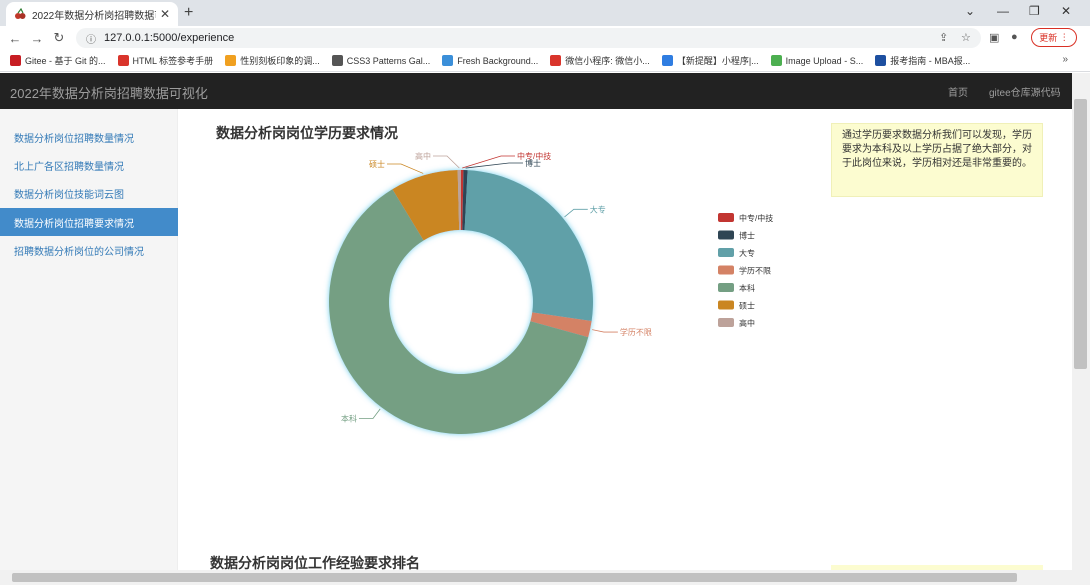 Image resolution: width=1090 pixels, height=585 pixels. What do you see at coordinates (536, 91) in the screenshot?
I see `site-navbar: 2022年数据分析岗招聘数据可视化 首页 gitee仓库源代码` at bounding box center [536, 91].